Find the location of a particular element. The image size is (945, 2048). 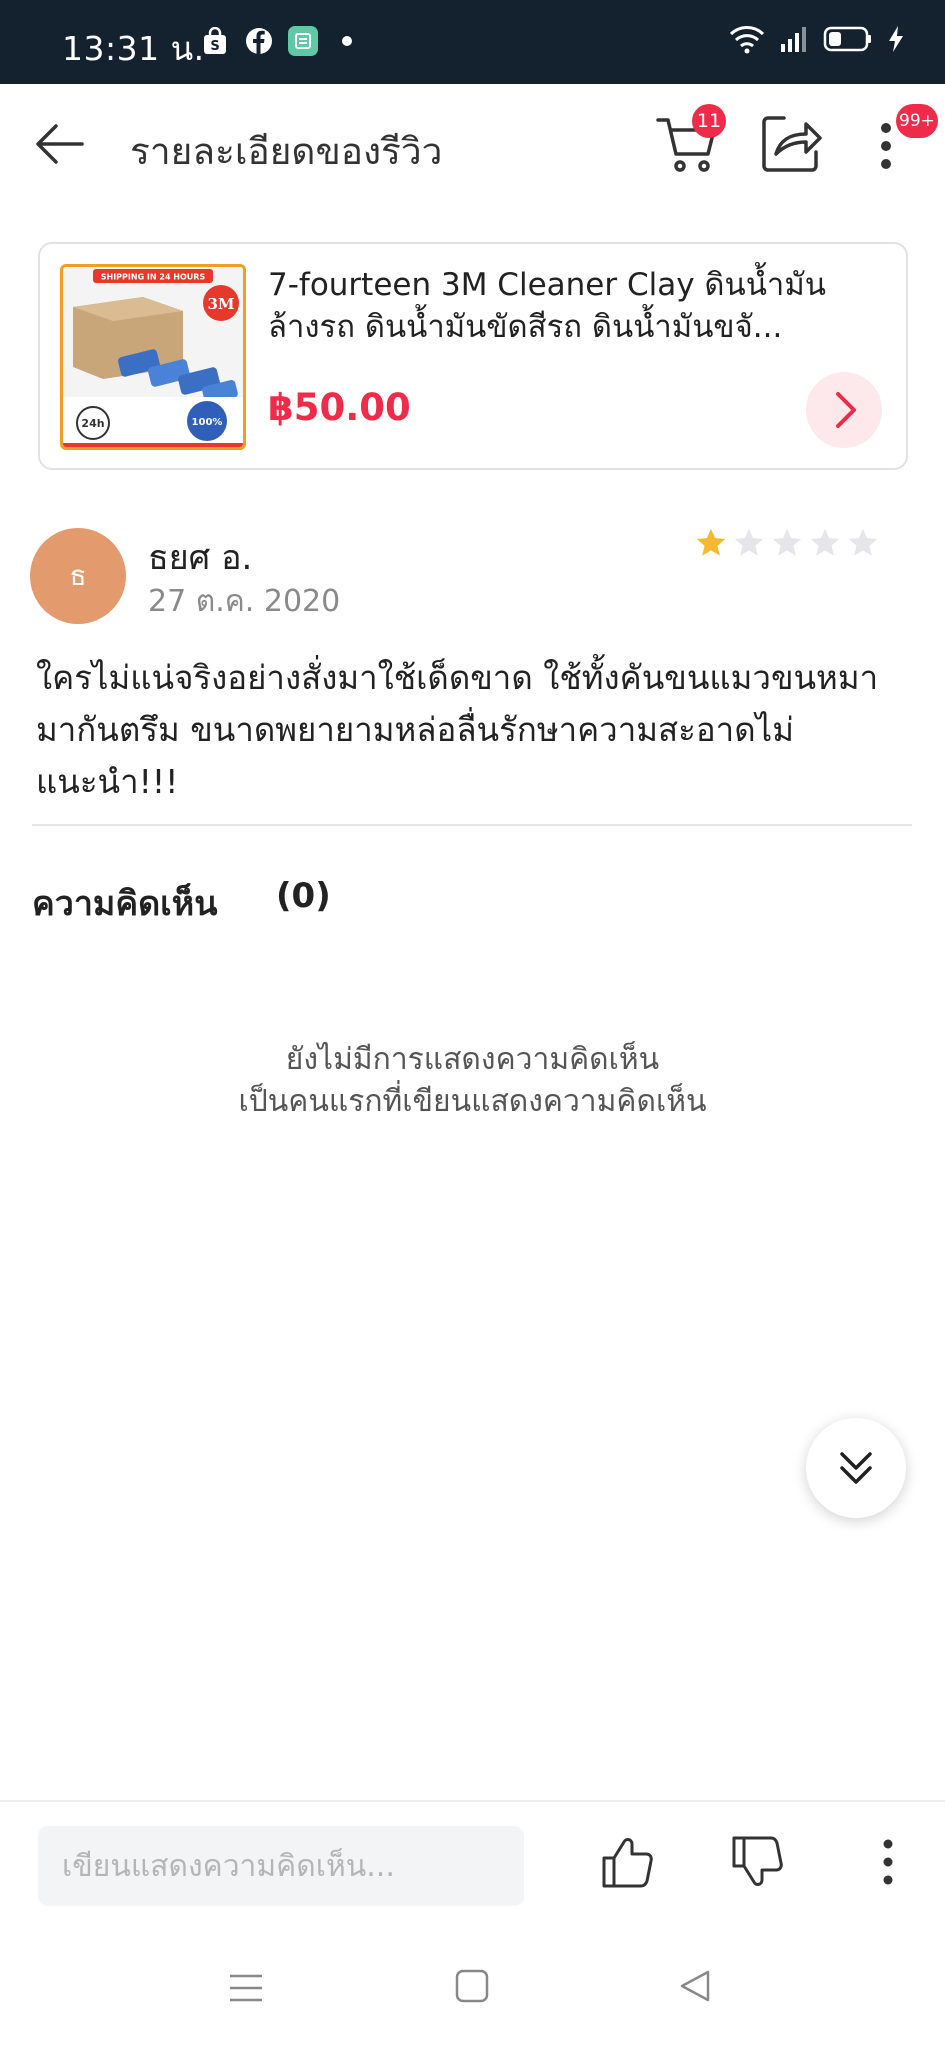

back-button is located at coordinates (60, 144).